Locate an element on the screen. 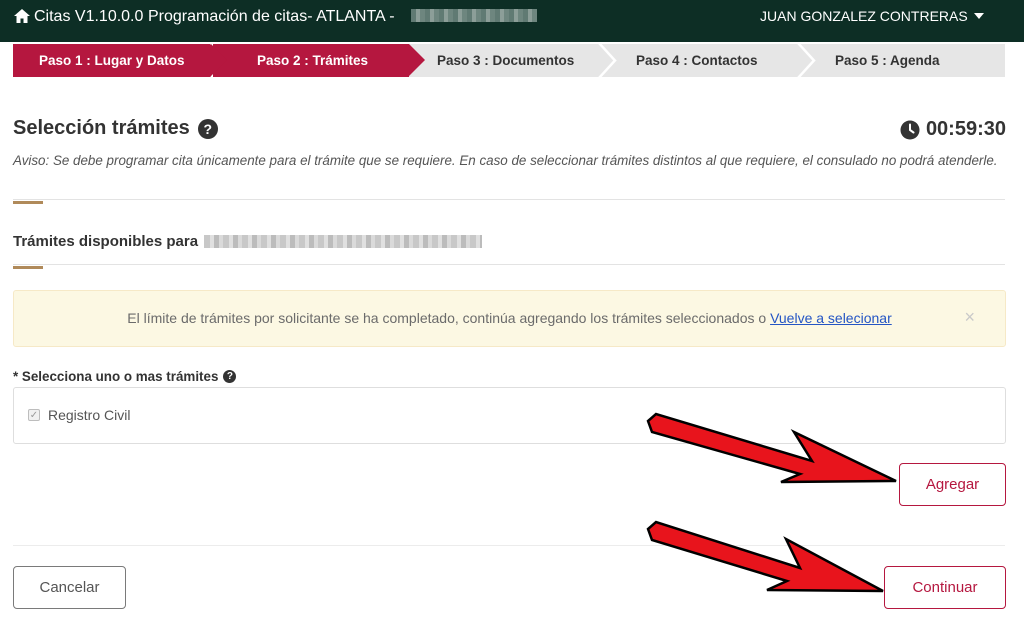 This screenshot has height=638, width=1024. tramites-field-label: * Selecciona uno o mas trámites ? is located at coordinates (125, 376).